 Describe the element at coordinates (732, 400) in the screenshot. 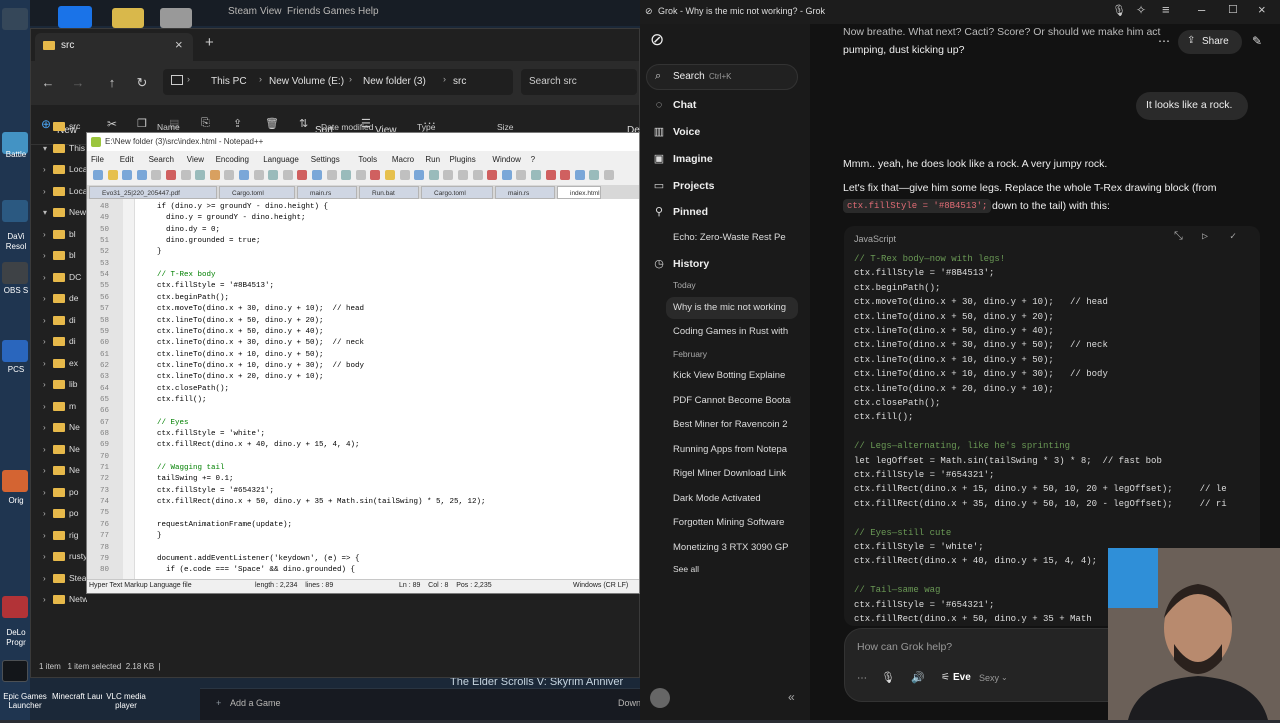

I see `history-item: PDF Cannot Become Bootab` at that location.